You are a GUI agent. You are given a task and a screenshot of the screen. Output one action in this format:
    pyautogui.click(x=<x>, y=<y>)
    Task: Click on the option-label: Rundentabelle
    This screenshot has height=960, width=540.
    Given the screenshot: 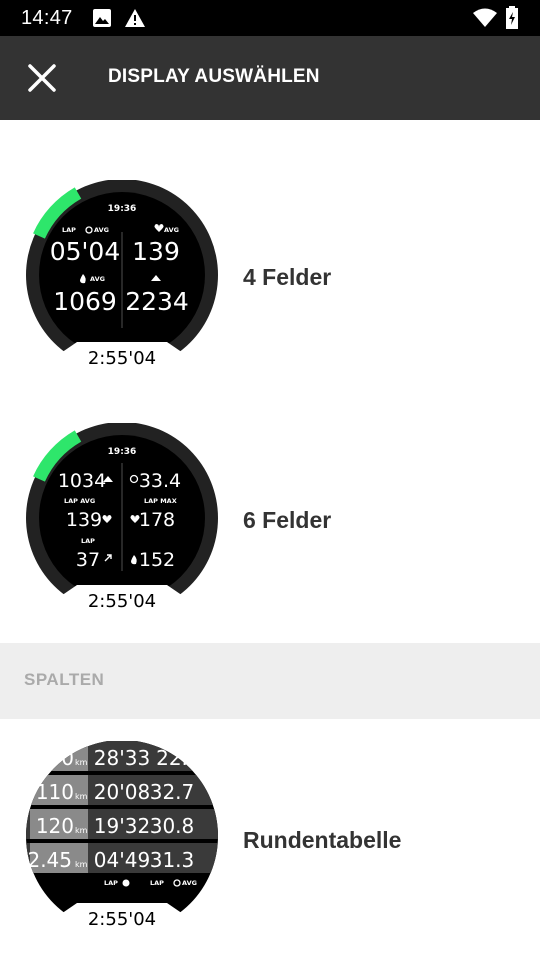 What is the action you would take?
    pyautogui.click(x=322, y=840)
    